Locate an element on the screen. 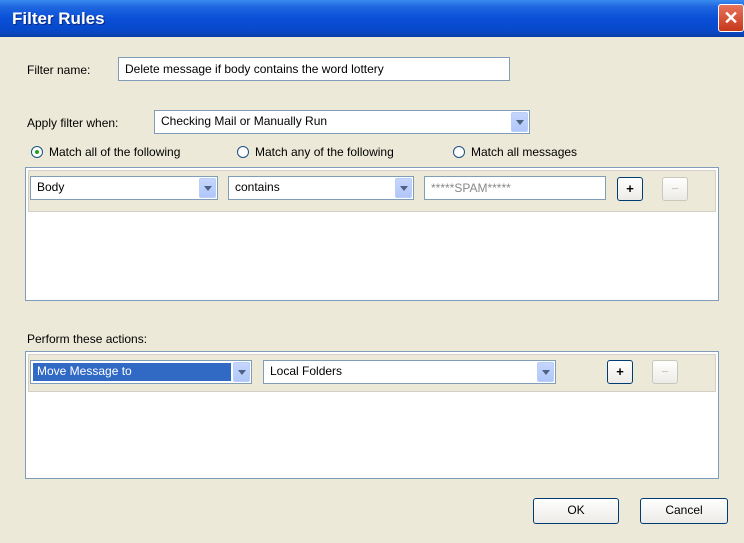  radio-match-all-label: Match all of the following is located at coordinates (115, 152).